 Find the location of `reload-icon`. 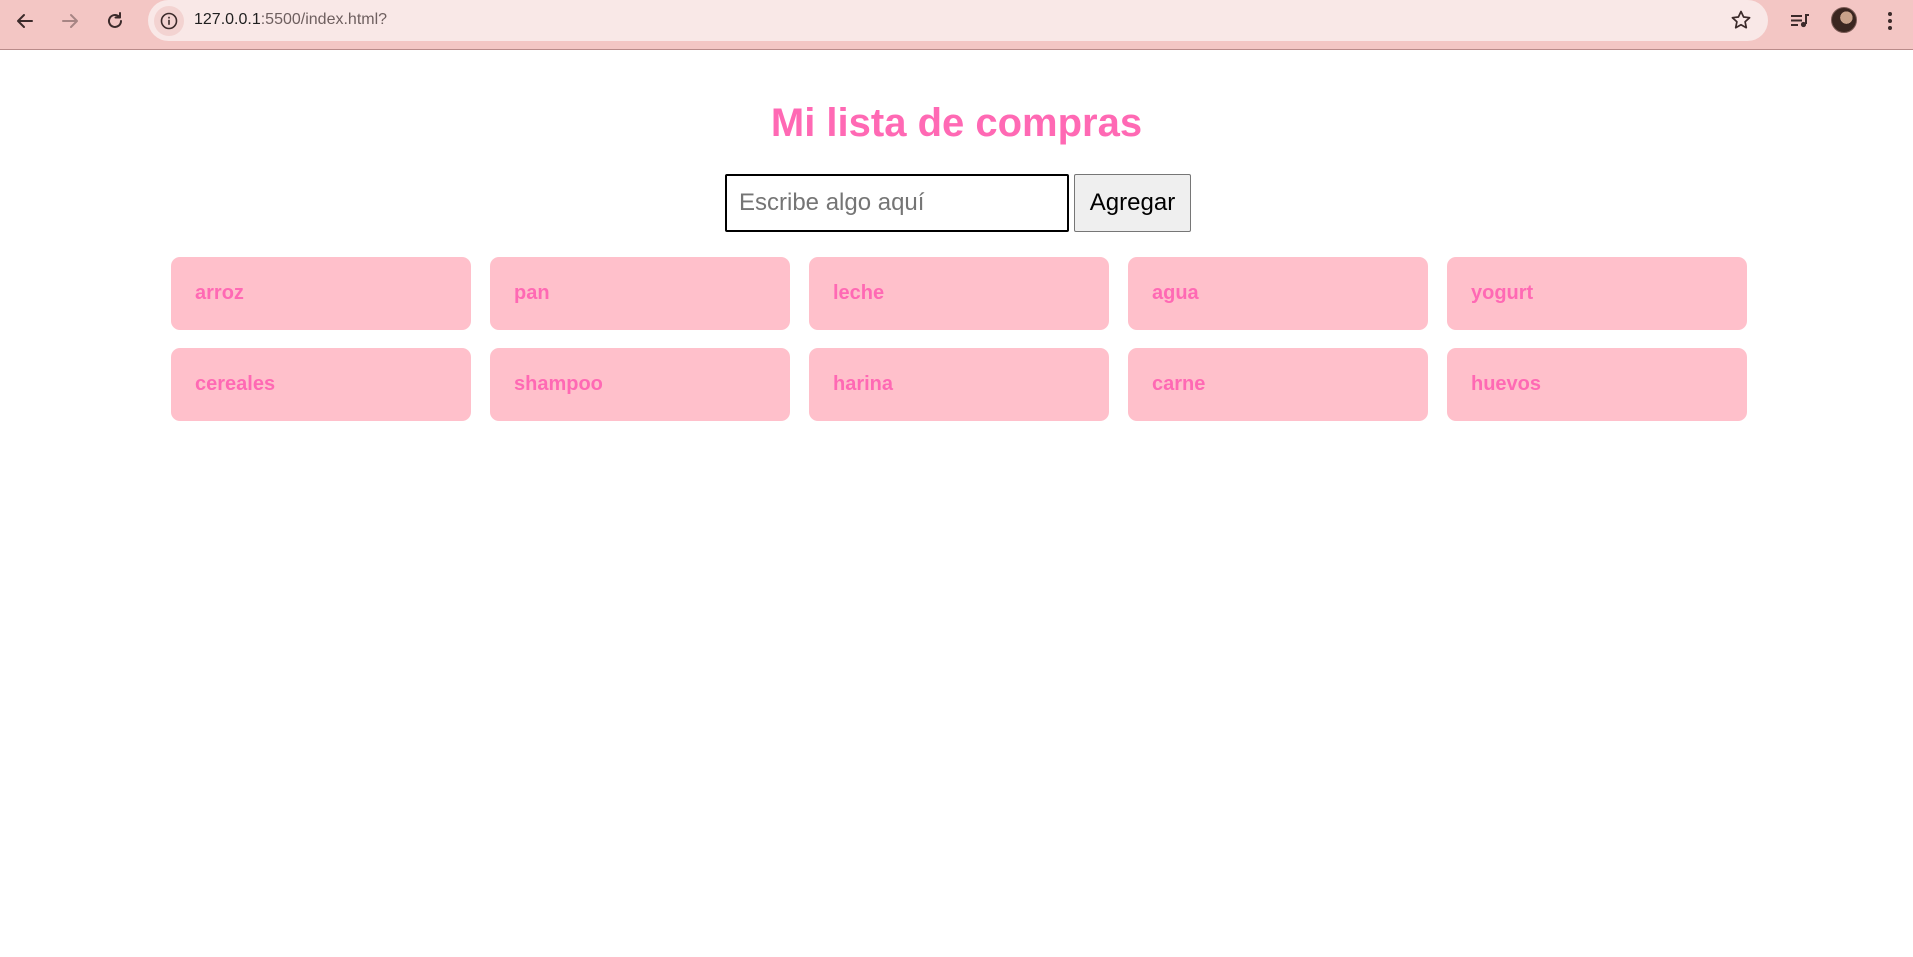

reload-icon is located at coordinates (115, 20).